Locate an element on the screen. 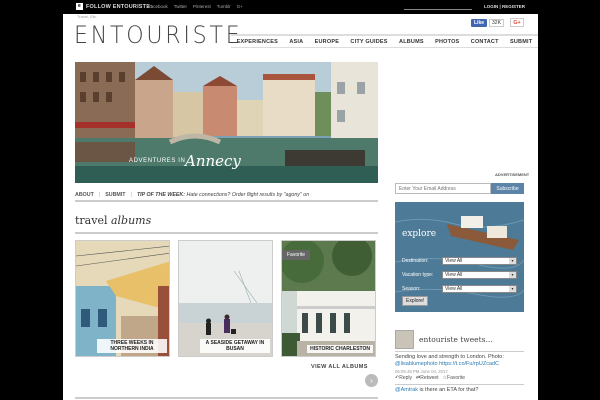 The width and height of the screenshot is (600, 400). nav-submit: SUBMIT is located at coordinates (521, 42).